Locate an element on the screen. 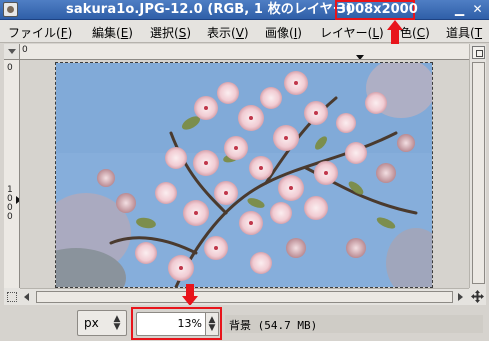  menu-layer-mnemonic: L is located at coordinates (376, 33).